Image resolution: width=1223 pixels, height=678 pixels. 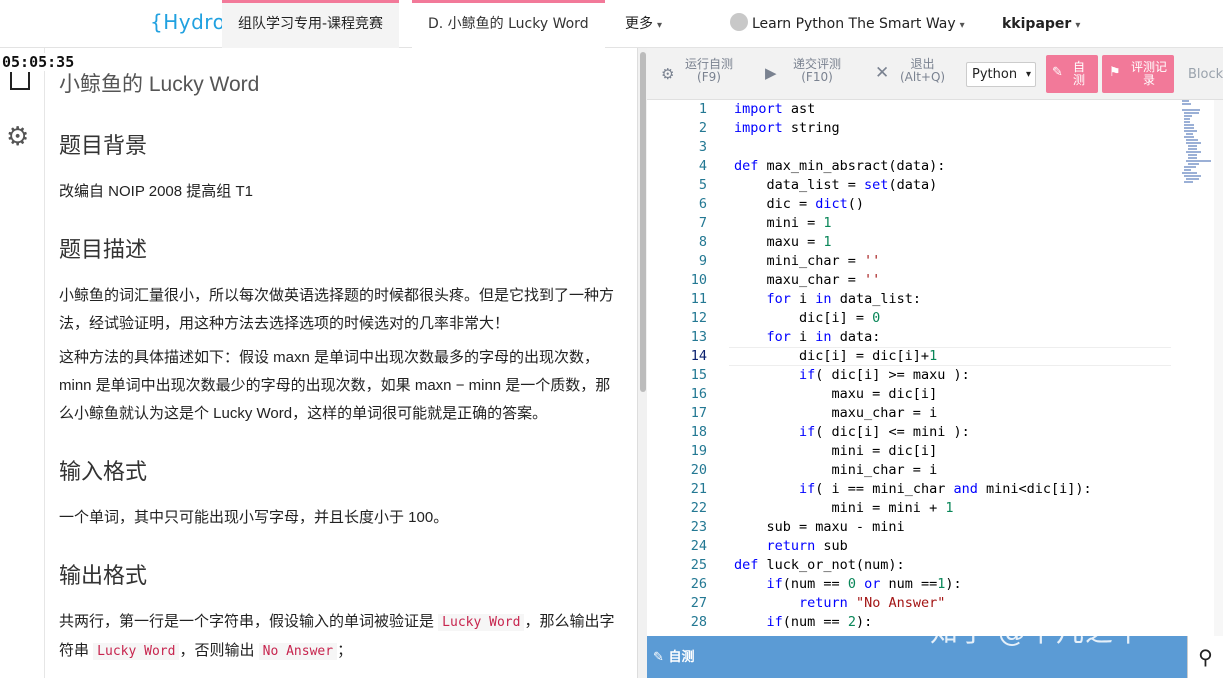 What do you see at coordinates (836, 451) in the screenshot?
I see `code-text: mini = dic[i]` at bounding box center [836, 451].